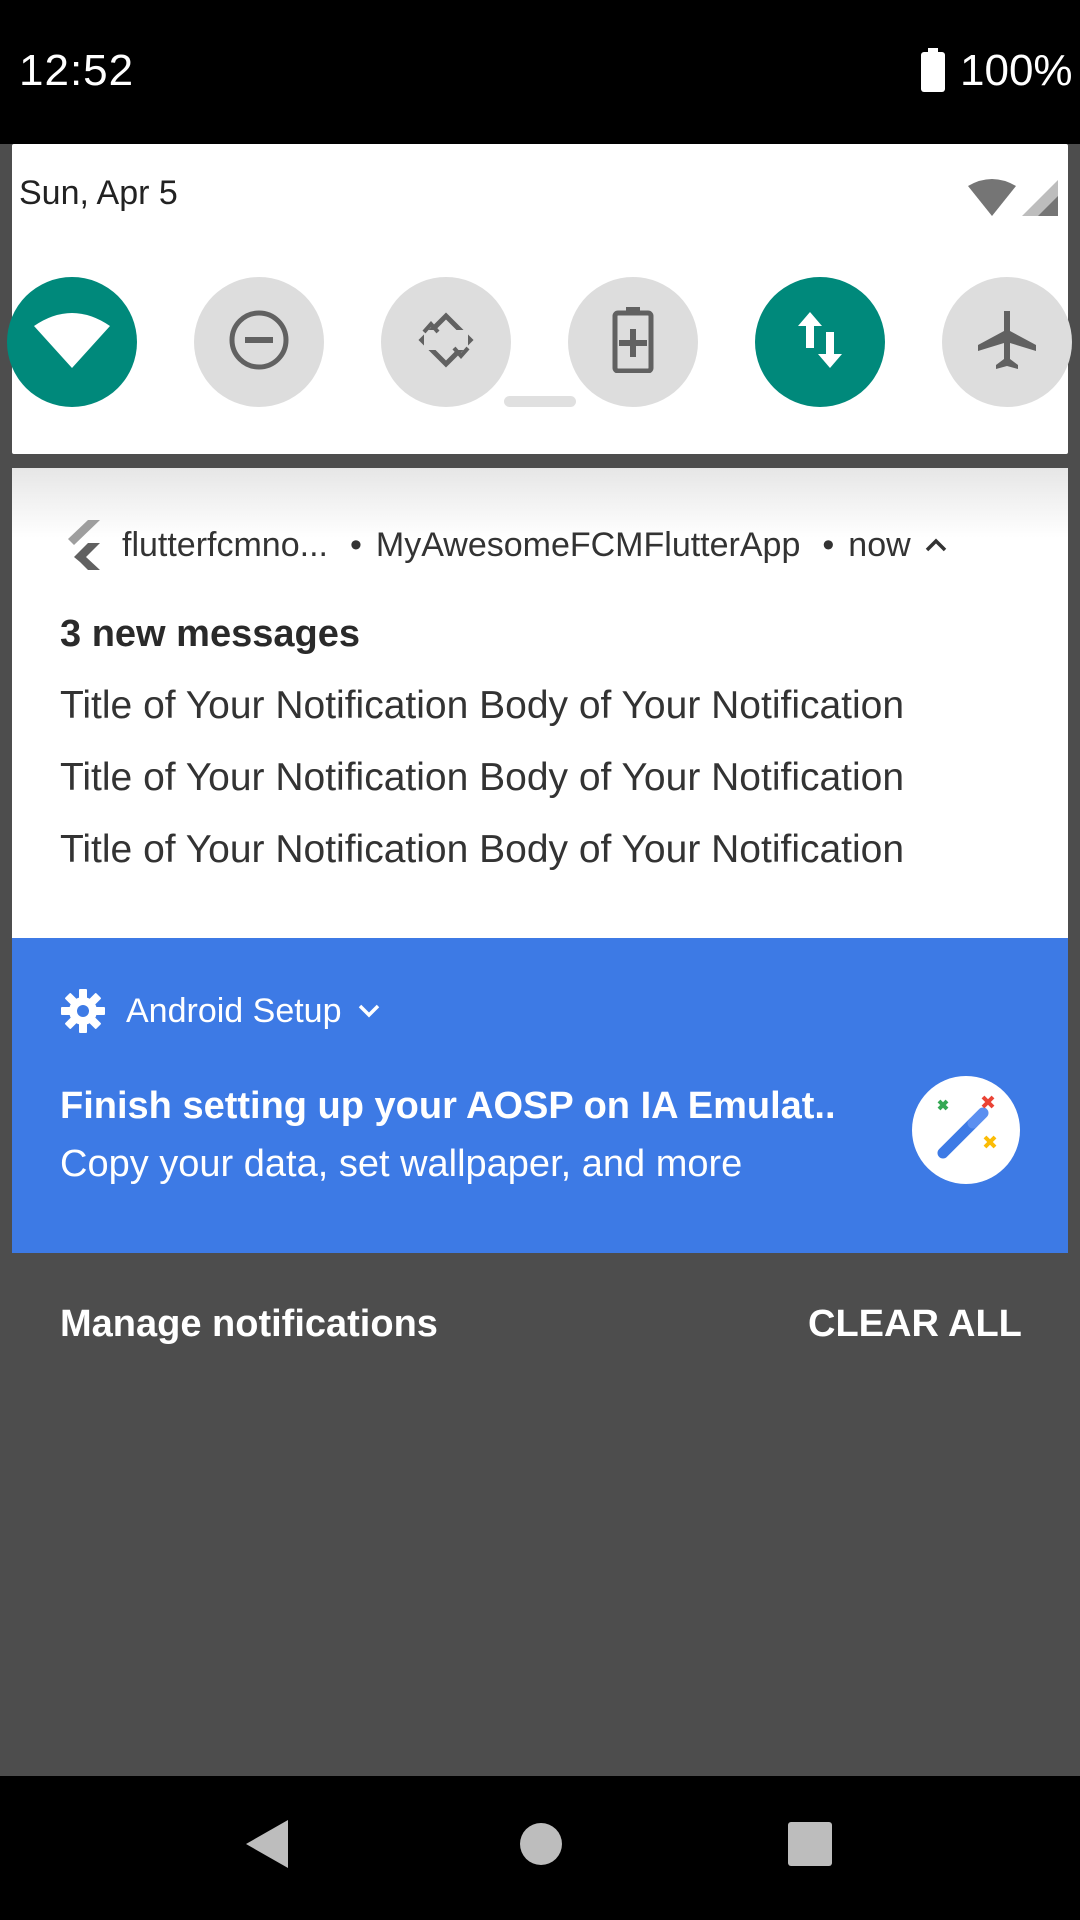 Image resolution: width=1080 pixels, height=1920 pixels. I want to click on tile-wifi, so click(72, 342).